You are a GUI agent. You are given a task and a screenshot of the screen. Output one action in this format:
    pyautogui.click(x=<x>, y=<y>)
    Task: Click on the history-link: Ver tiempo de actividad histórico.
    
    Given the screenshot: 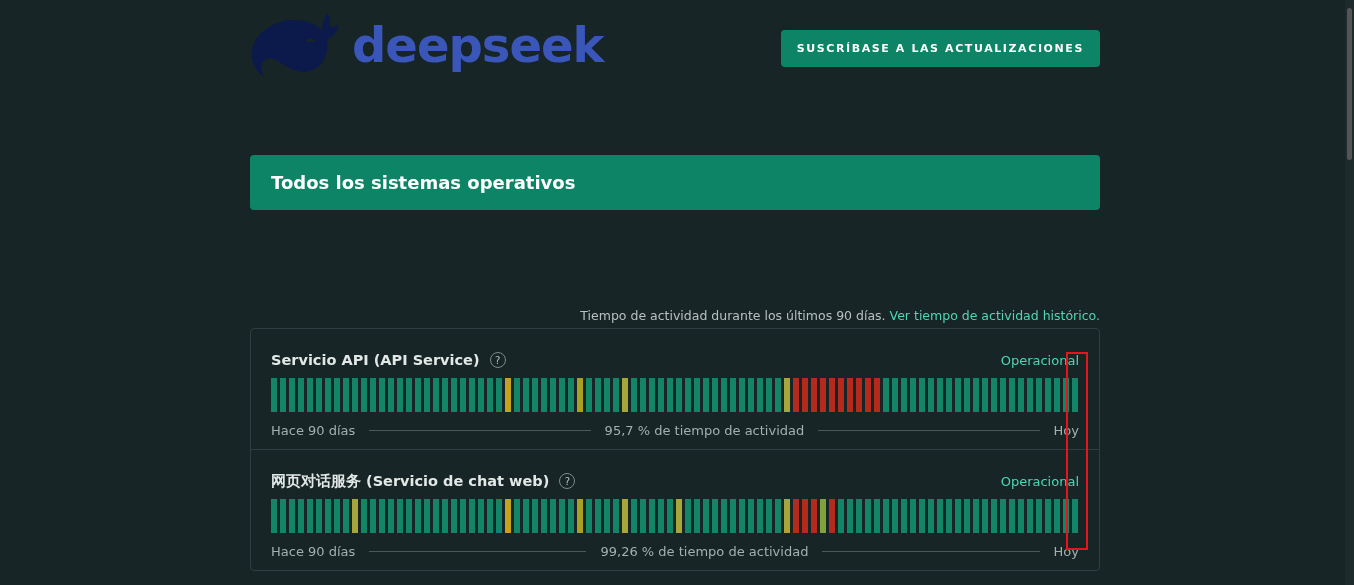 What is the action you would take?
    pyautogui.click(x=994, y=315)
    